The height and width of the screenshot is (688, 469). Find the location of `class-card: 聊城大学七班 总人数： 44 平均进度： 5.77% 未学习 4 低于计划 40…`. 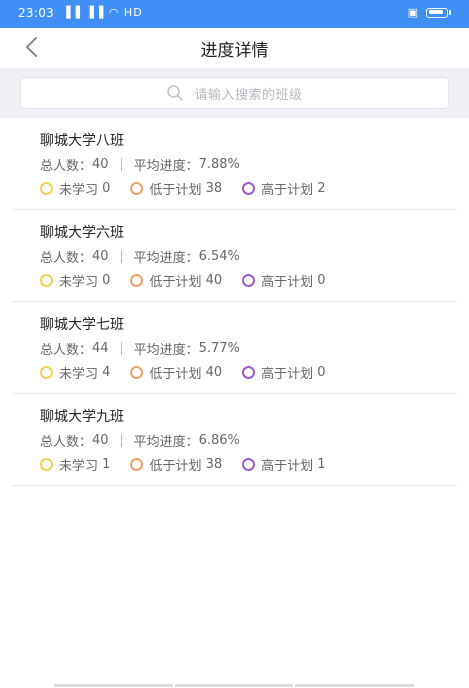

class-card: 聊城大学七班 总人数： 44 平均进度： 5.77% 未学习 4 低于计划 40… is located at coordinates (234, 348).